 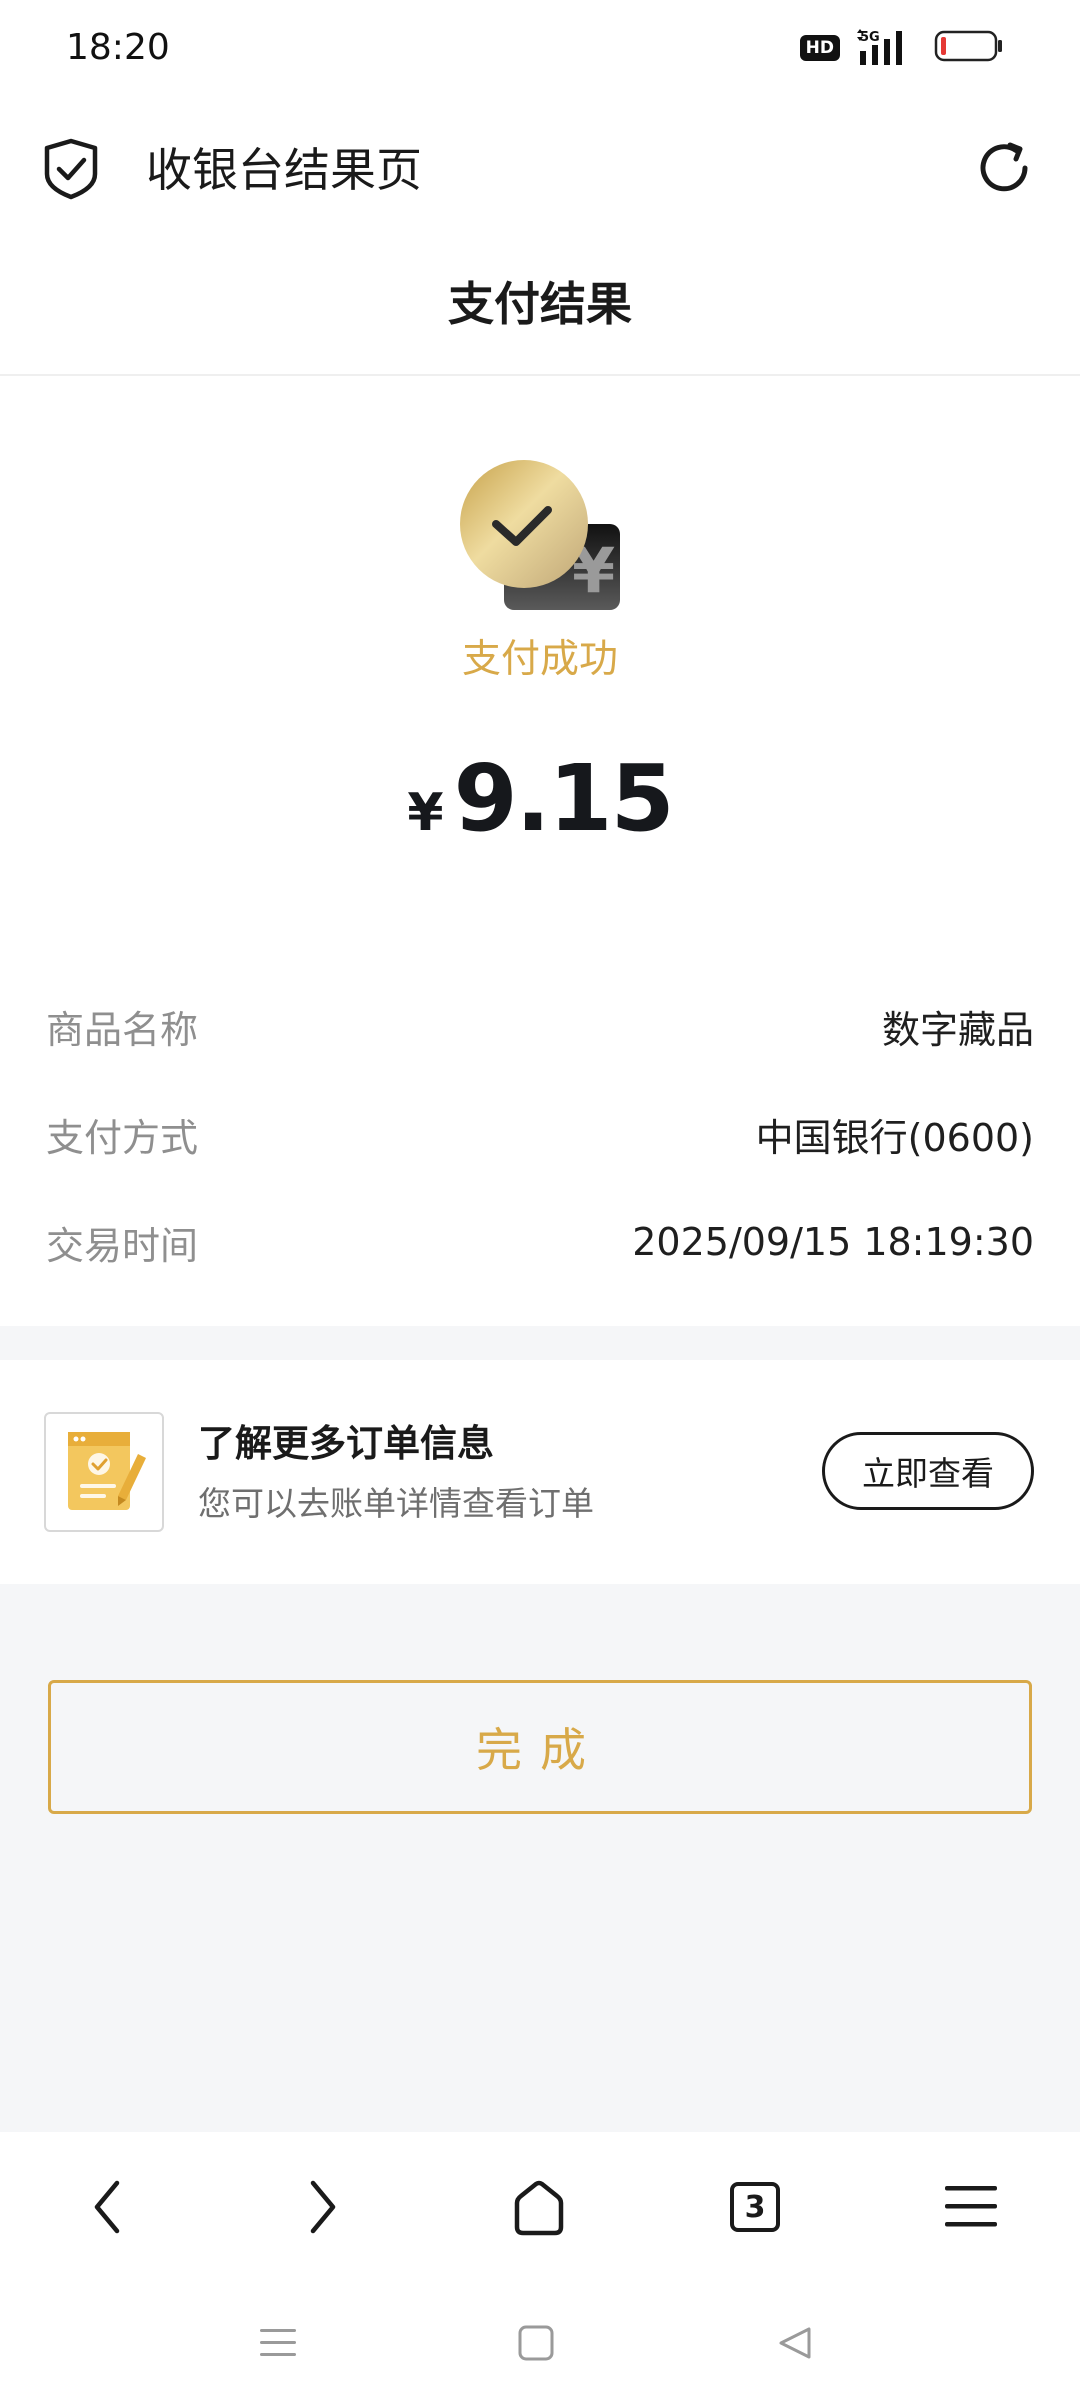 What do you see at coordinates (540, 1747) in the screenshot?
I see `done-button: 完成` at bounding box center [540, 1747].